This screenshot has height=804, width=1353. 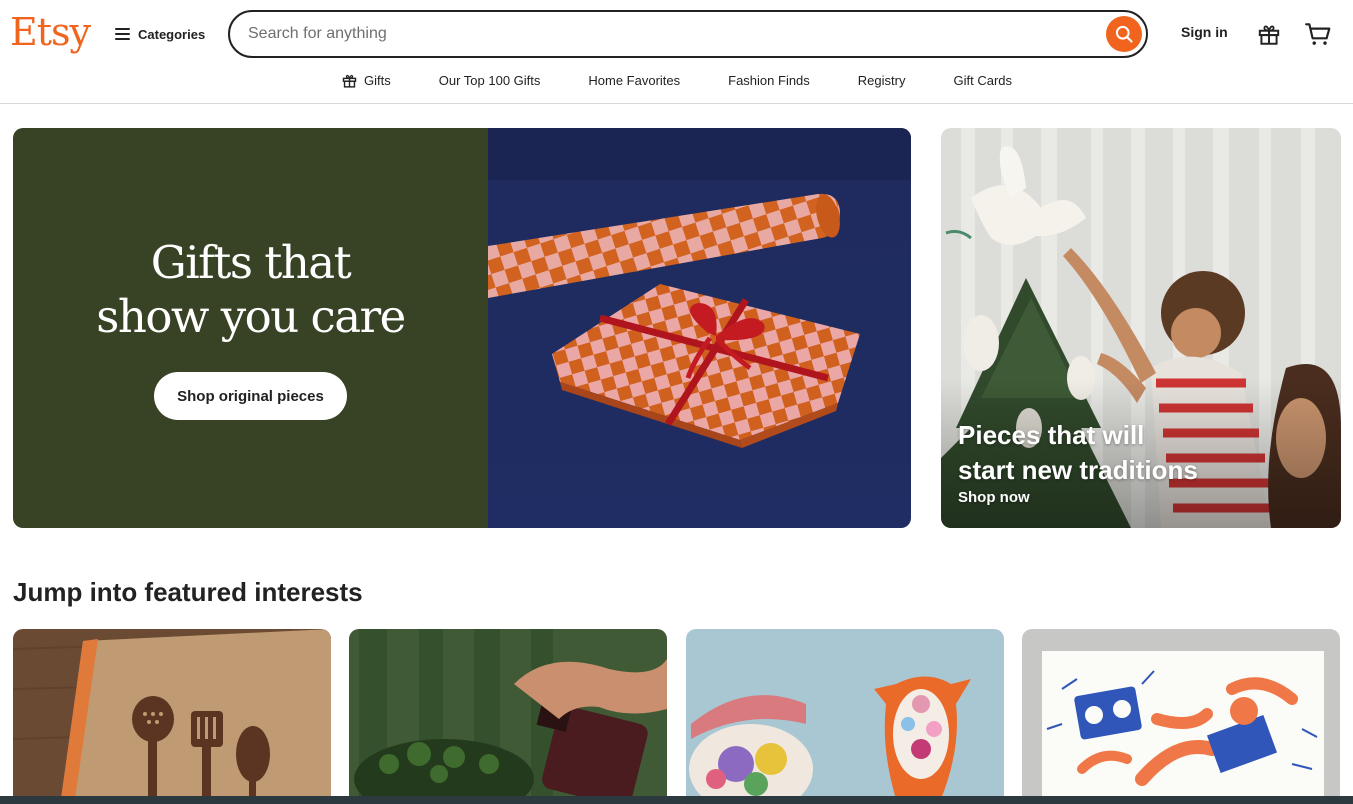 I want to click on nav-item-home-favorites: Home Favorites, so click(x=634, y=80).